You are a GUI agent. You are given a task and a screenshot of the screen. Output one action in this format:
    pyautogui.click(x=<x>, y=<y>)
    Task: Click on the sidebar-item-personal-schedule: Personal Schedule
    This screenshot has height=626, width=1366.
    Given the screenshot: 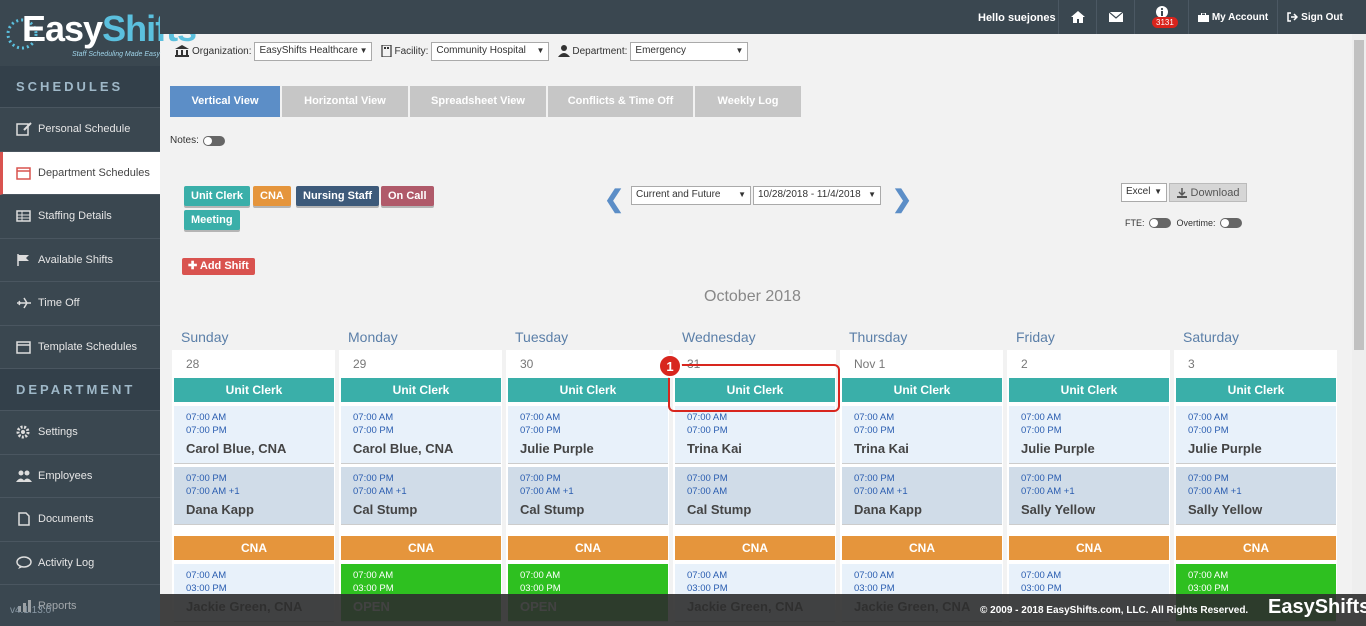 What is the action you would take?
    pyautogui.click(x=80, y=130)
    